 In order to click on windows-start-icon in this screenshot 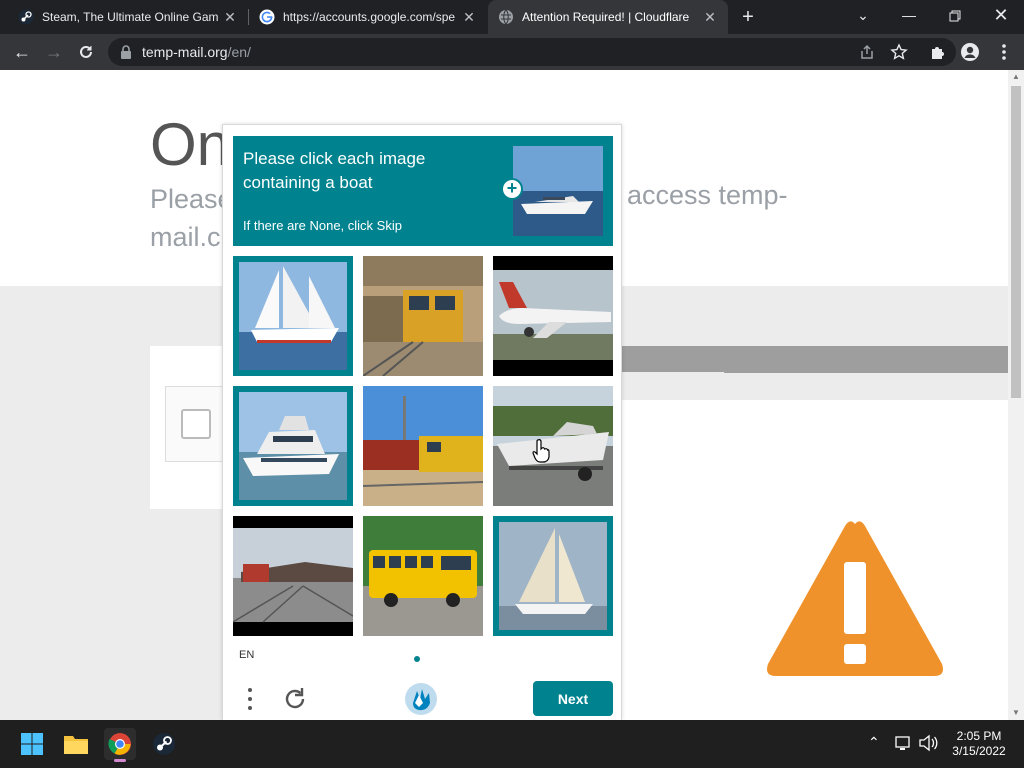, I will do `click(32, 744)`.